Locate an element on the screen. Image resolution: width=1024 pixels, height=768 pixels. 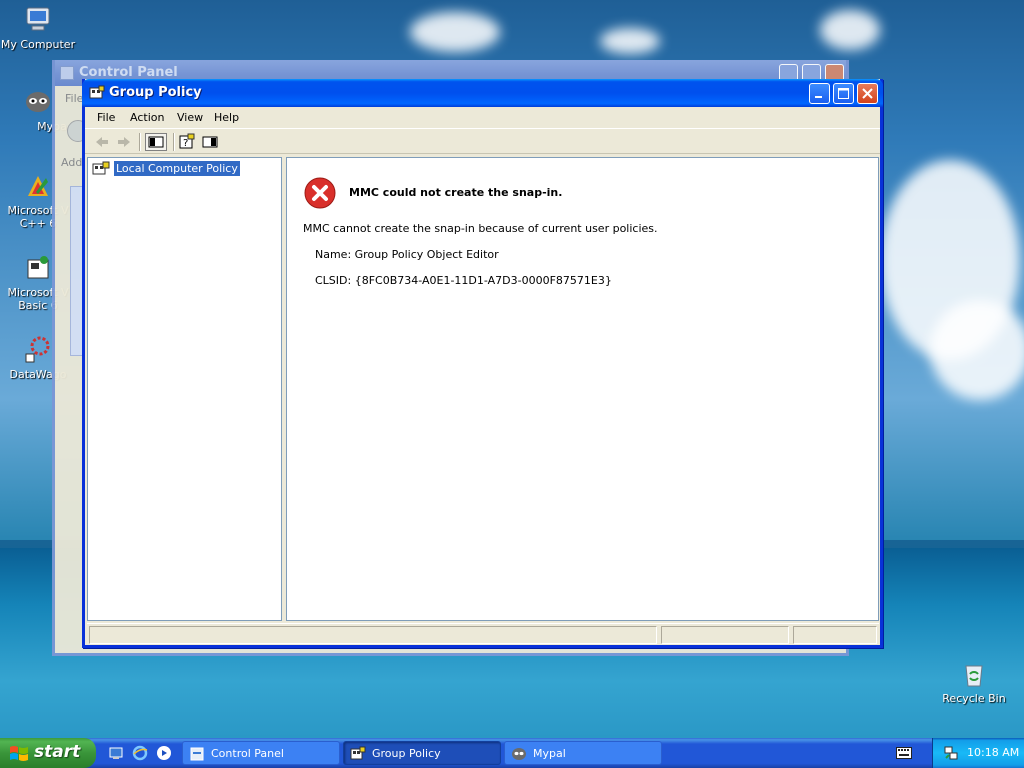
taskbar-button-label: Mypal is located at coordinates (549, 753).